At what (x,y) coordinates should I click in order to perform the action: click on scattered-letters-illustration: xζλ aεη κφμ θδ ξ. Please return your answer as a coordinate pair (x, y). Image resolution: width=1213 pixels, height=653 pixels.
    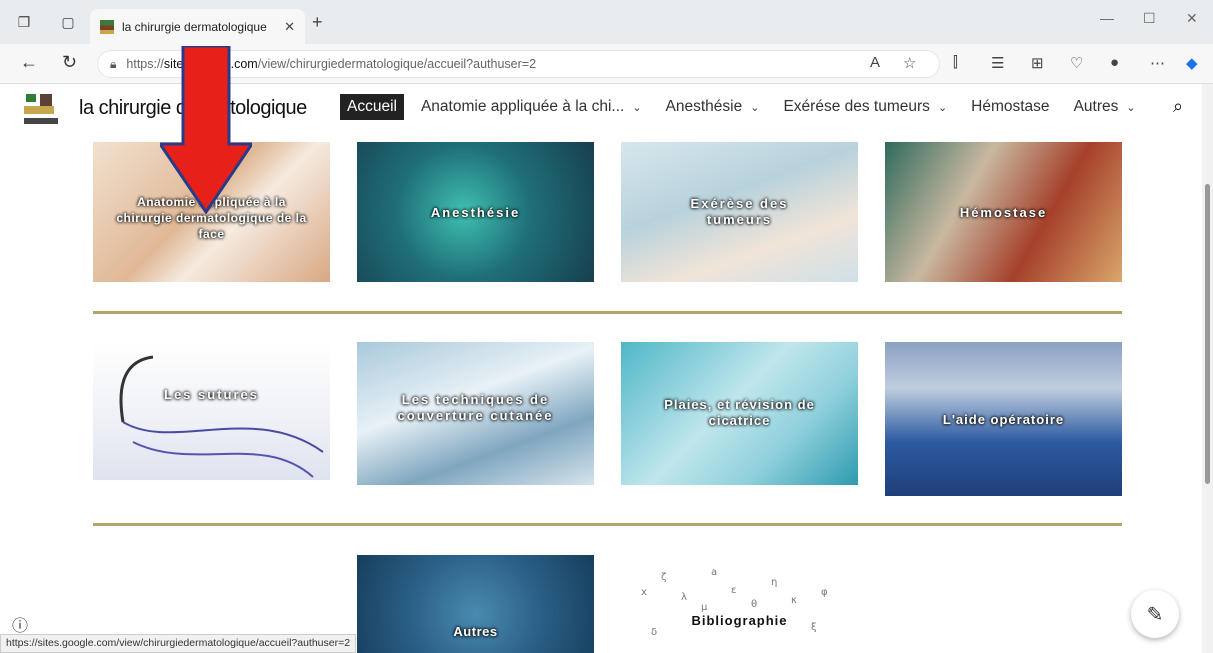
    Looking at the image, I should click on (734, 602).